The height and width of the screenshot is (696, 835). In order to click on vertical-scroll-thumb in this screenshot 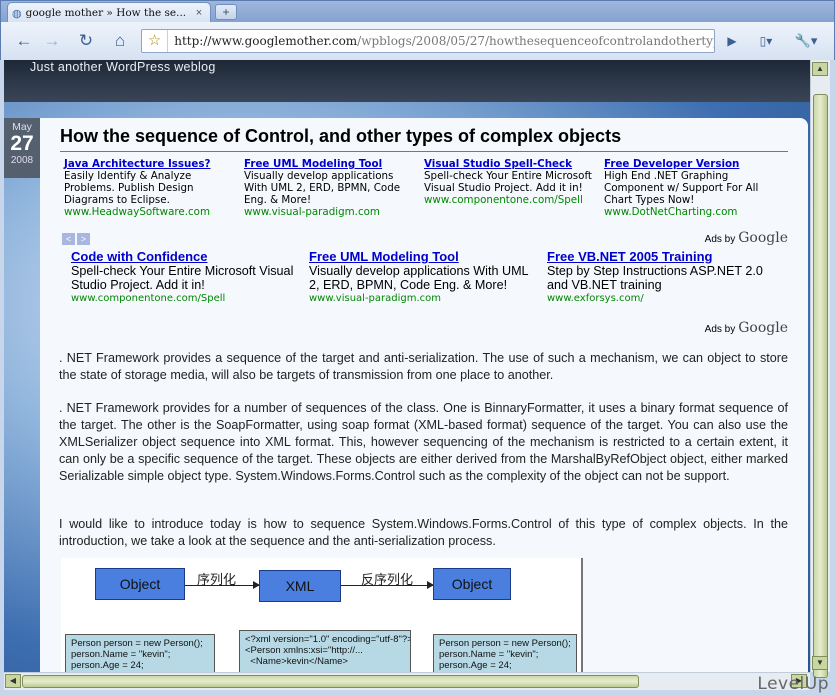, I will do `click(820, 386)`.